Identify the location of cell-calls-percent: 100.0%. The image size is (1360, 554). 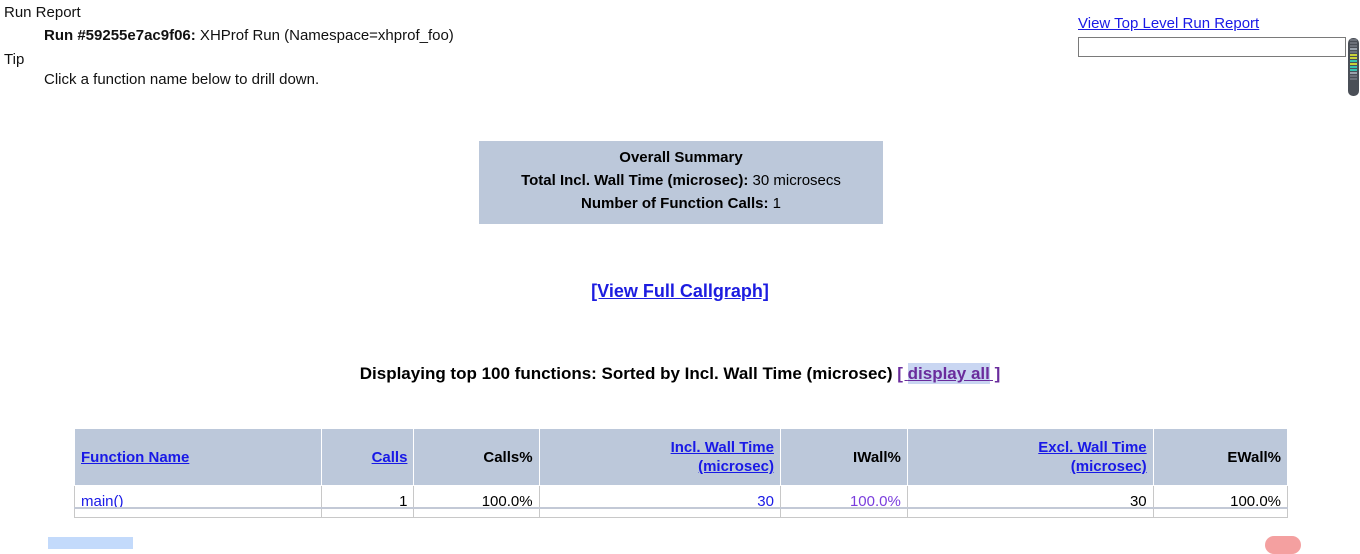
(476, 501).